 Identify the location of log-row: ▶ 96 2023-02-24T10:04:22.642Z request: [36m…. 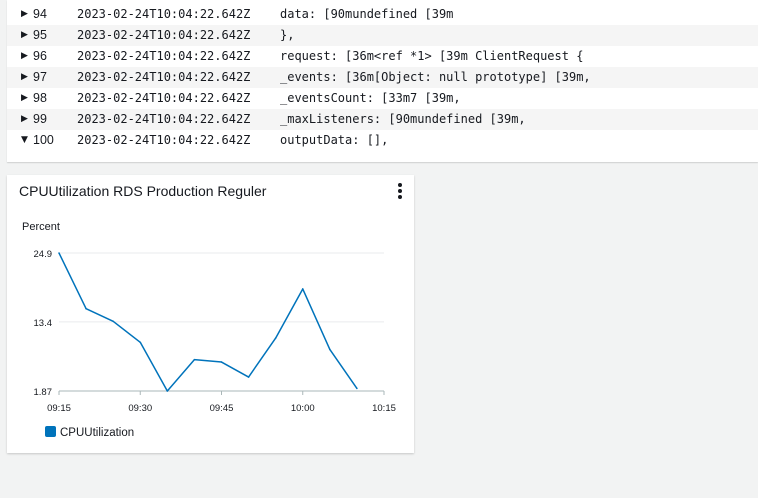
(382, 56).